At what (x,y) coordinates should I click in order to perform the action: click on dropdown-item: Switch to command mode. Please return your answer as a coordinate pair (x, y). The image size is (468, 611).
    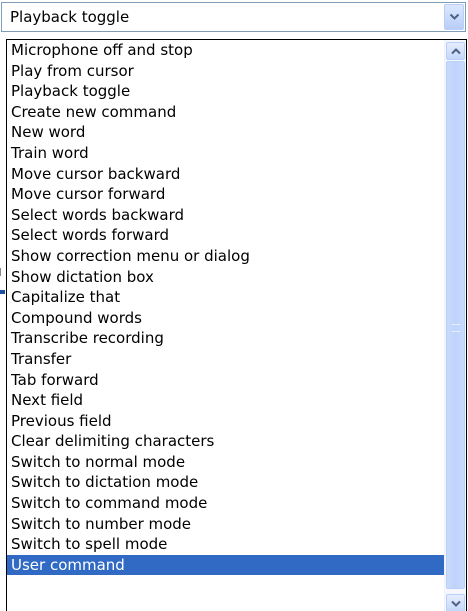
    Looking at the image, I should click on (225, 503).